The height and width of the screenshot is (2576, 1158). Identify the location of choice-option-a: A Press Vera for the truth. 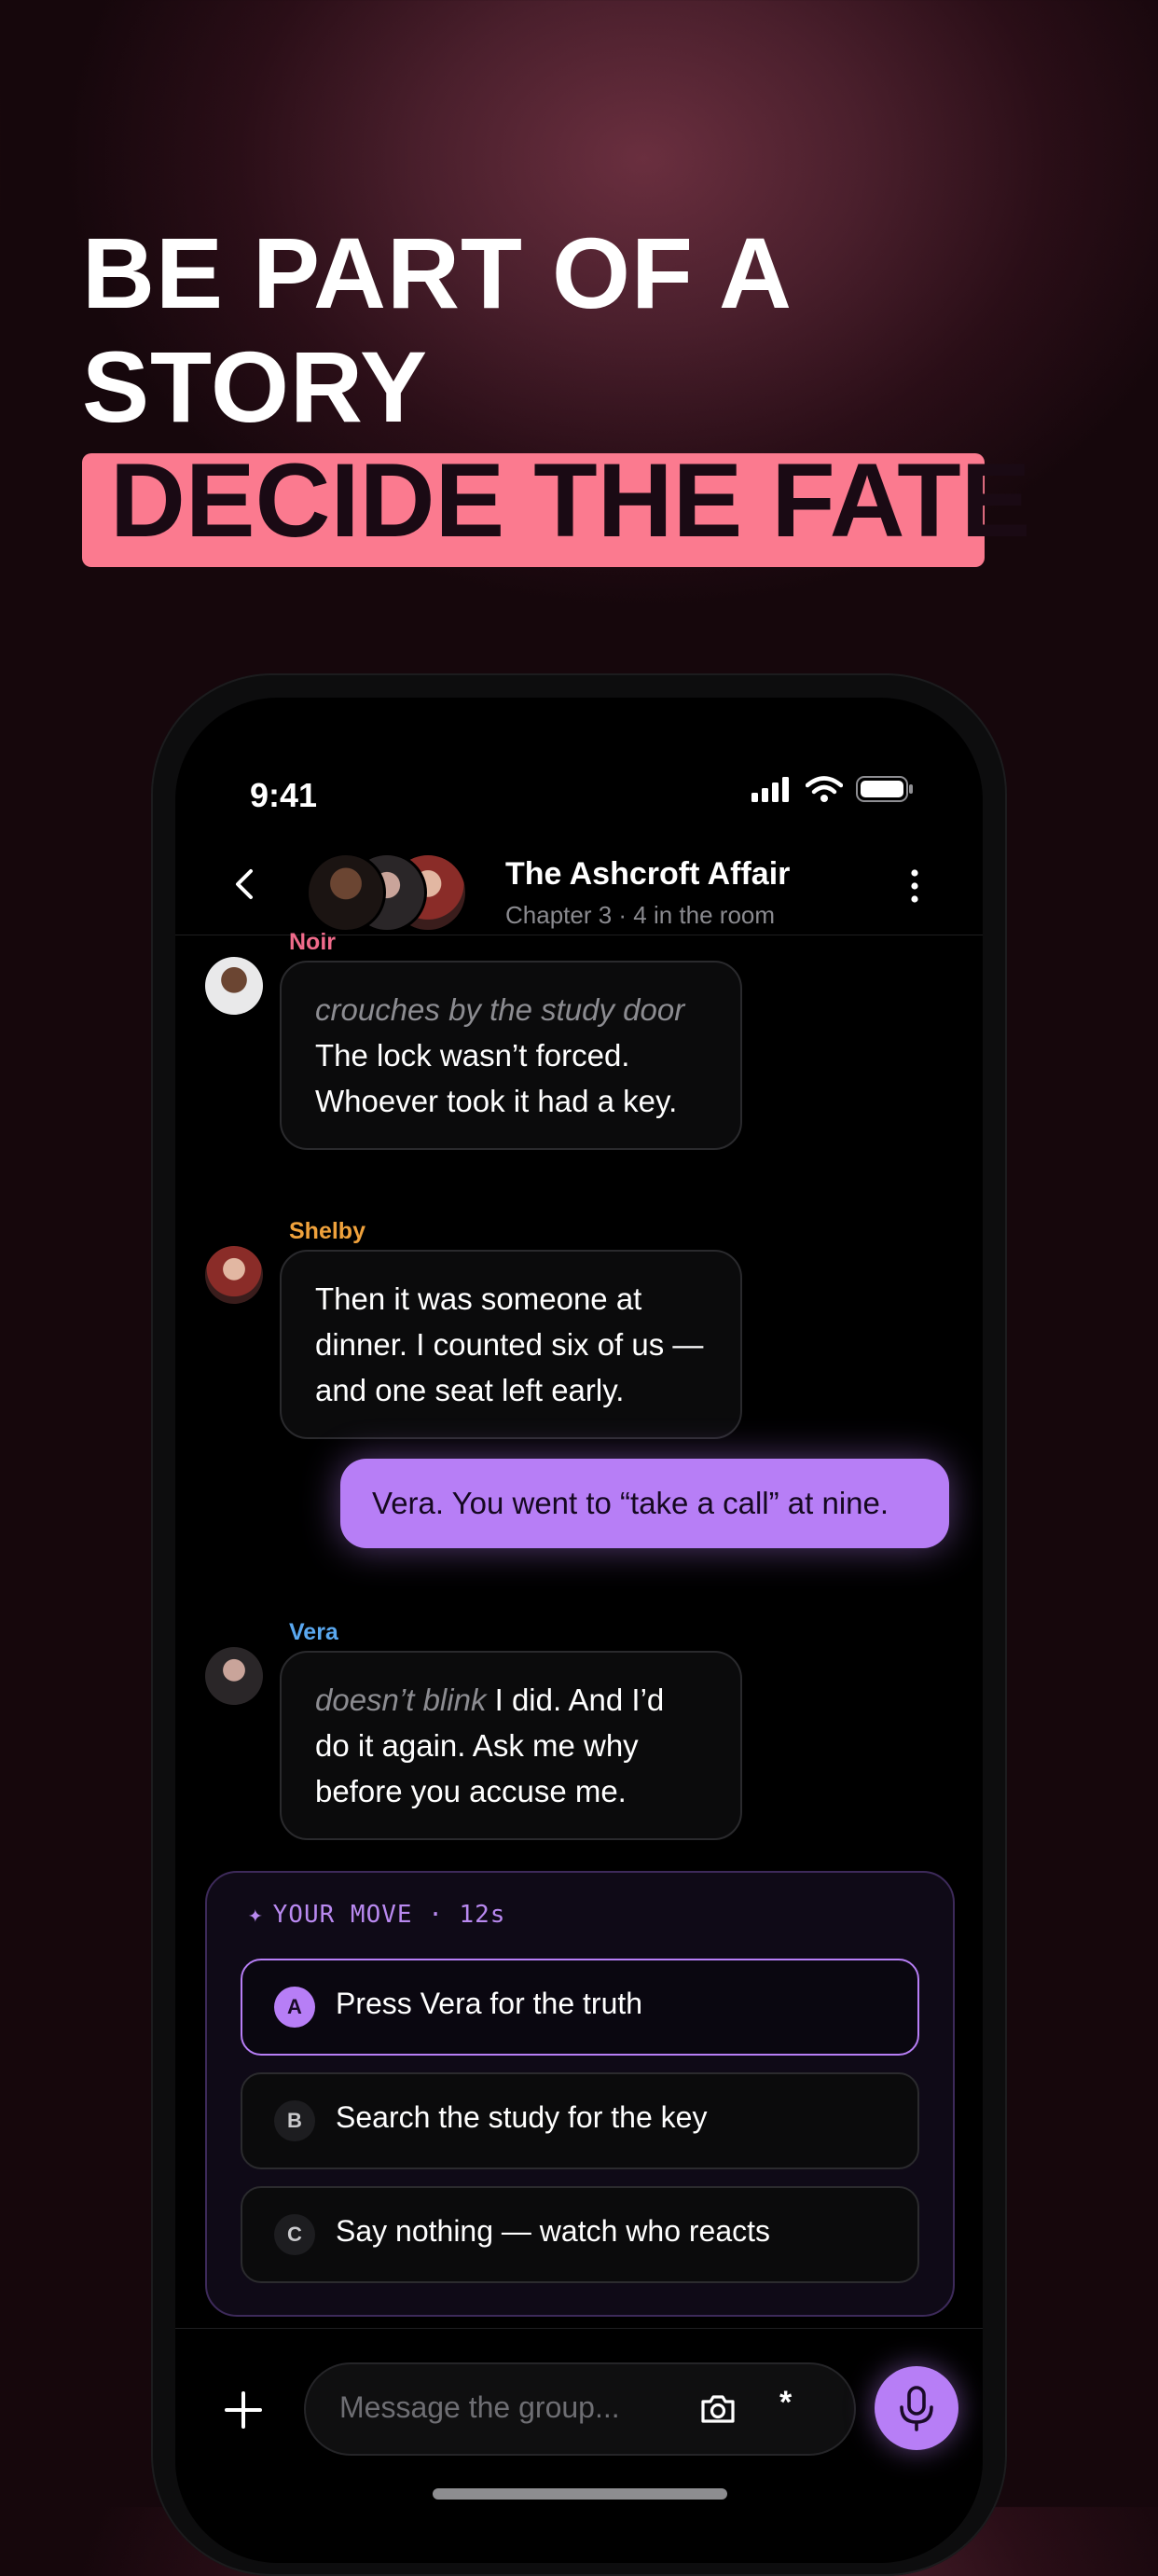
(580, 2007).